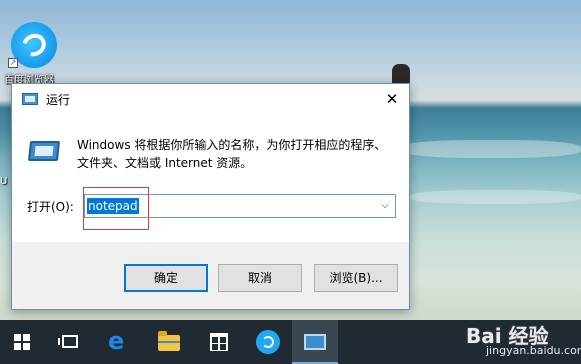 The width and height of the screenshot is (581, 364). Describe the element at coordinates (533, 350) in the screenshot. I see `watermark-url: jingyan.baidu.com` at that location.